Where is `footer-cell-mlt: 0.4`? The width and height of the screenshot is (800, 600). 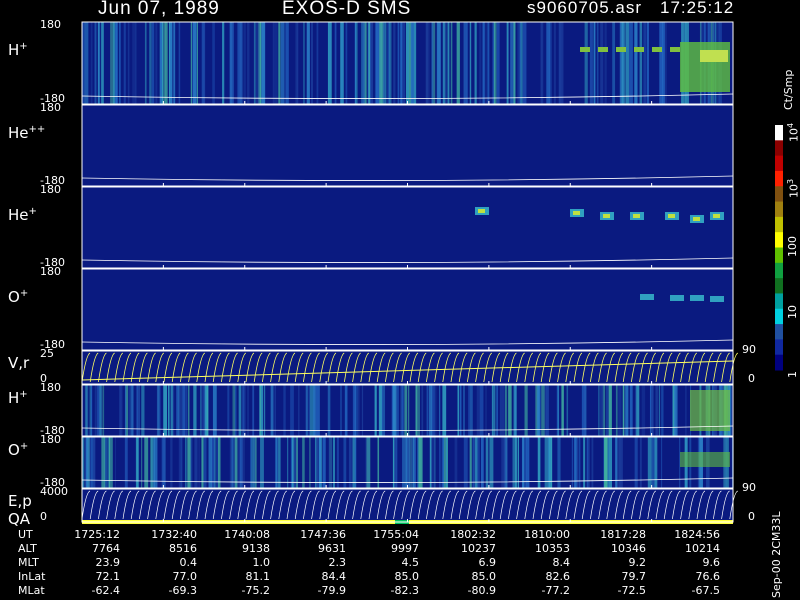 footer-cell-mlt: 0.4 is located at coordinates (188, 562).